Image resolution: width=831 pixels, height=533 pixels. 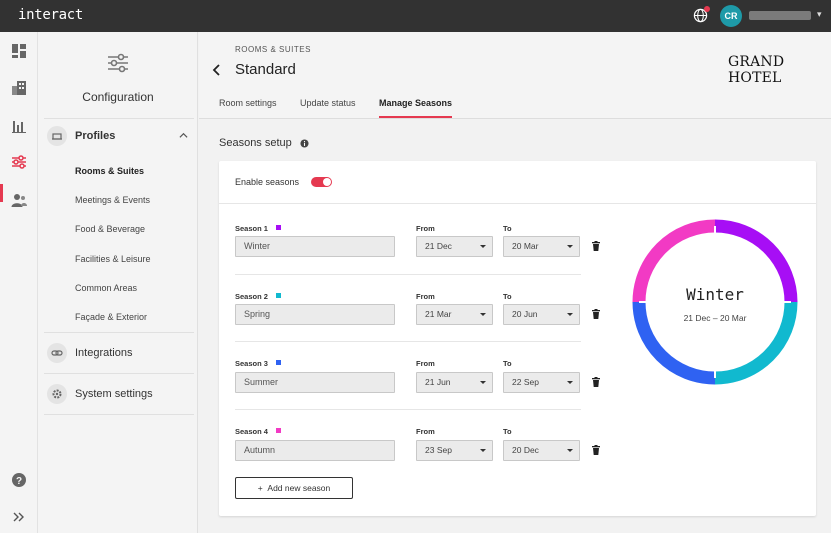 I want to click on sidebar-section-system-settings: System settings, so click(x=114, y=394).